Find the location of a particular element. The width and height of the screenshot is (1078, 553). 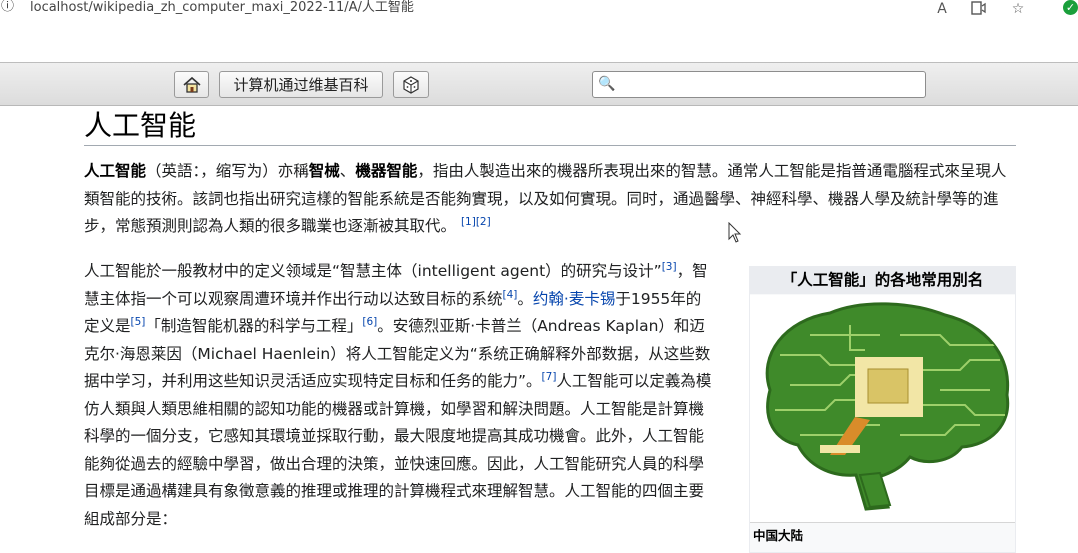

infobox-divider is located at coordinates (882, 522).